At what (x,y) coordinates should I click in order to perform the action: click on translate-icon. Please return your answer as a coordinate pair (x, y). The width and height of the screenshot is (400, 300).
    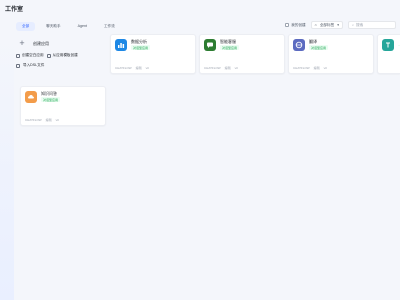
    Looking at the image, I should click on (299, 45).